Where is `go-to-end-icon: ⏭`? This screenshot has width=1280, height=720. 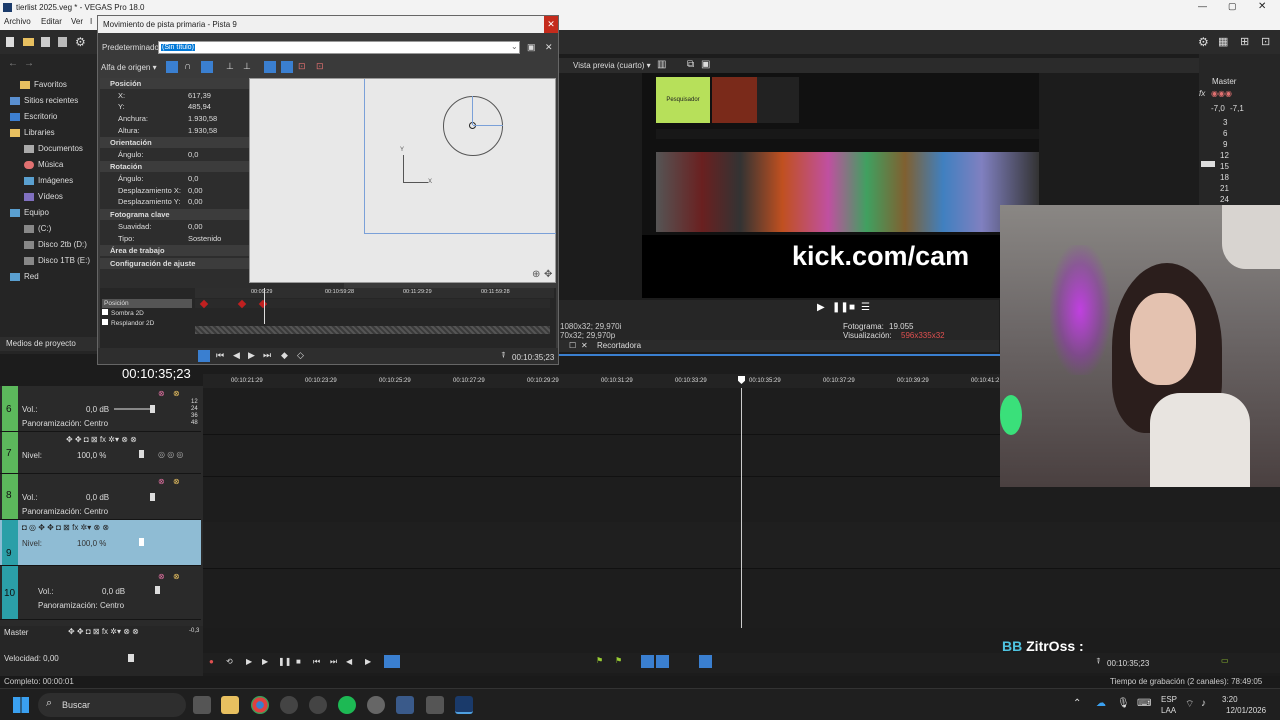 go-to-end-icon: ⏭ is located at coordinates (333, 662).